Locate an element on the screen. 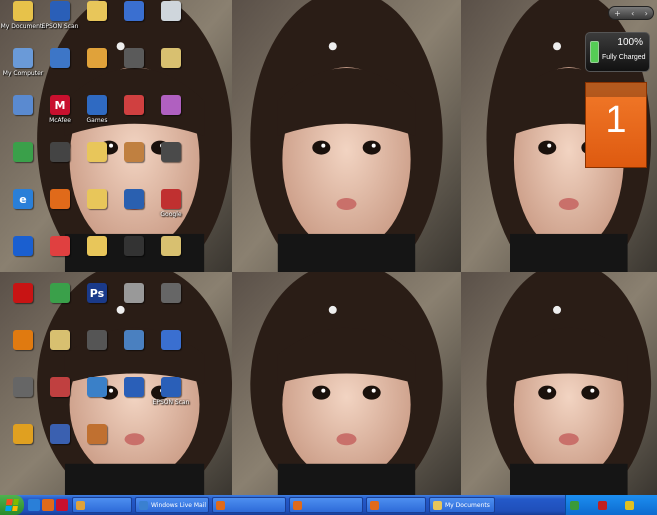  windows-logo-icon is located at coordinates (12, 505).